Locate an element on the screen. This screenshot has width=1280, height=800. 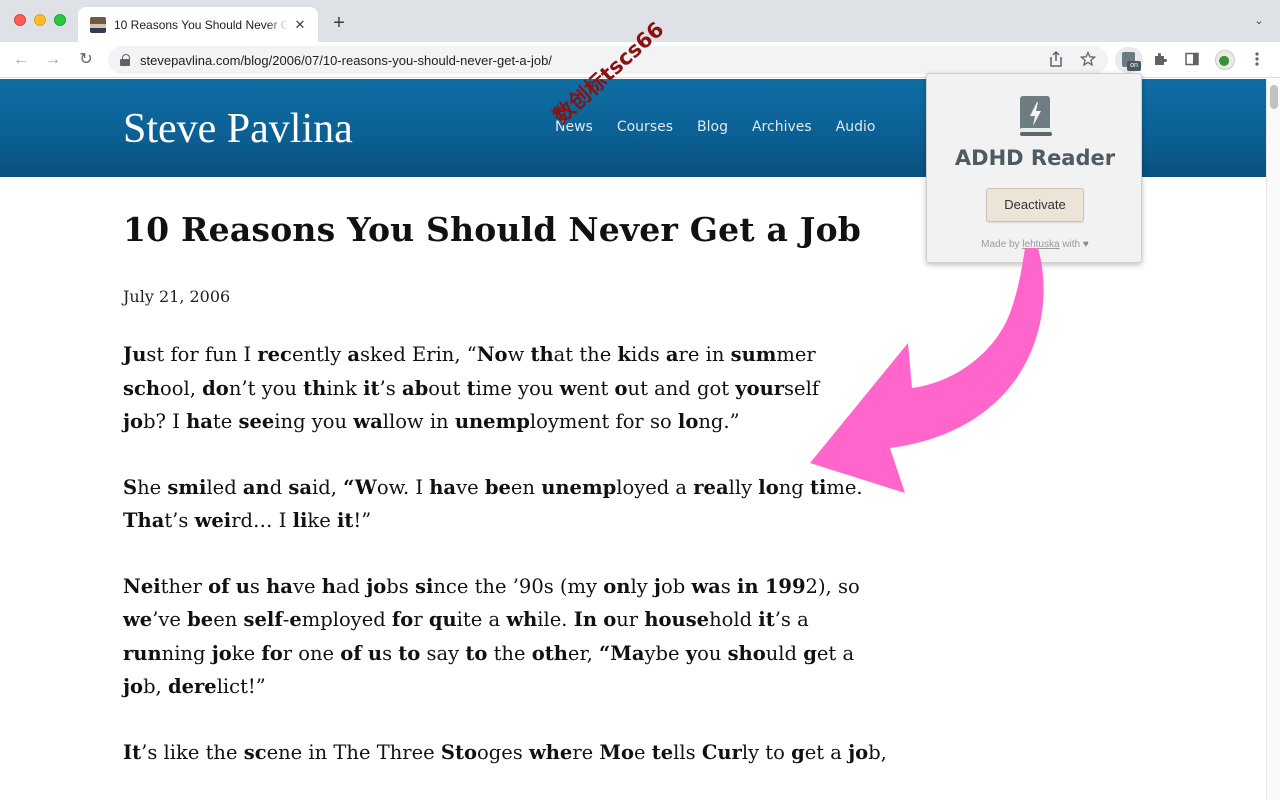
bold-word-prefix: Nei is located at coordinates (142, 586).